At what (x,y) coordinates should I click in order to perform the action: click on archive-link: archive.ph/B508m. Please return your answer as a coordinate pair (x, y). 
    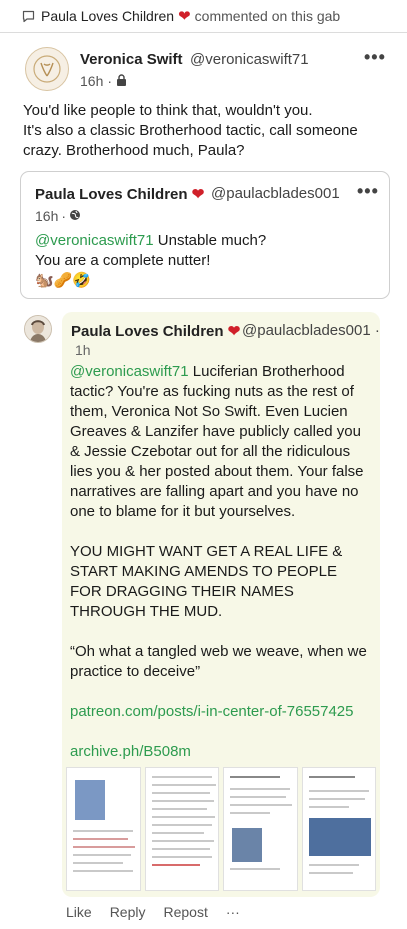
    Looking at the image, I should click on (130, 751).